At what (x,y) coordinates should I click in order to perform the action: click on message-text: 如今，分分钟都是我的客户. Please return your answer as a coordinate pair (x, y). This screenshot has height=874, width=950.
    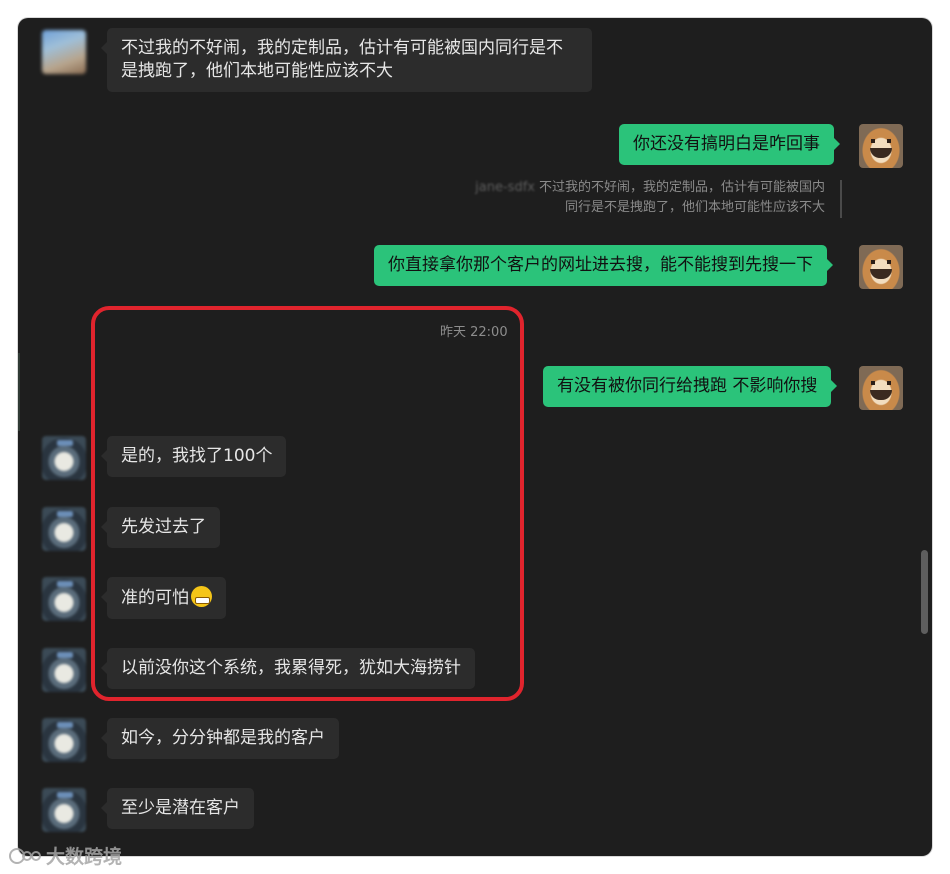
    Looking at the image, I should click on (223, 738).